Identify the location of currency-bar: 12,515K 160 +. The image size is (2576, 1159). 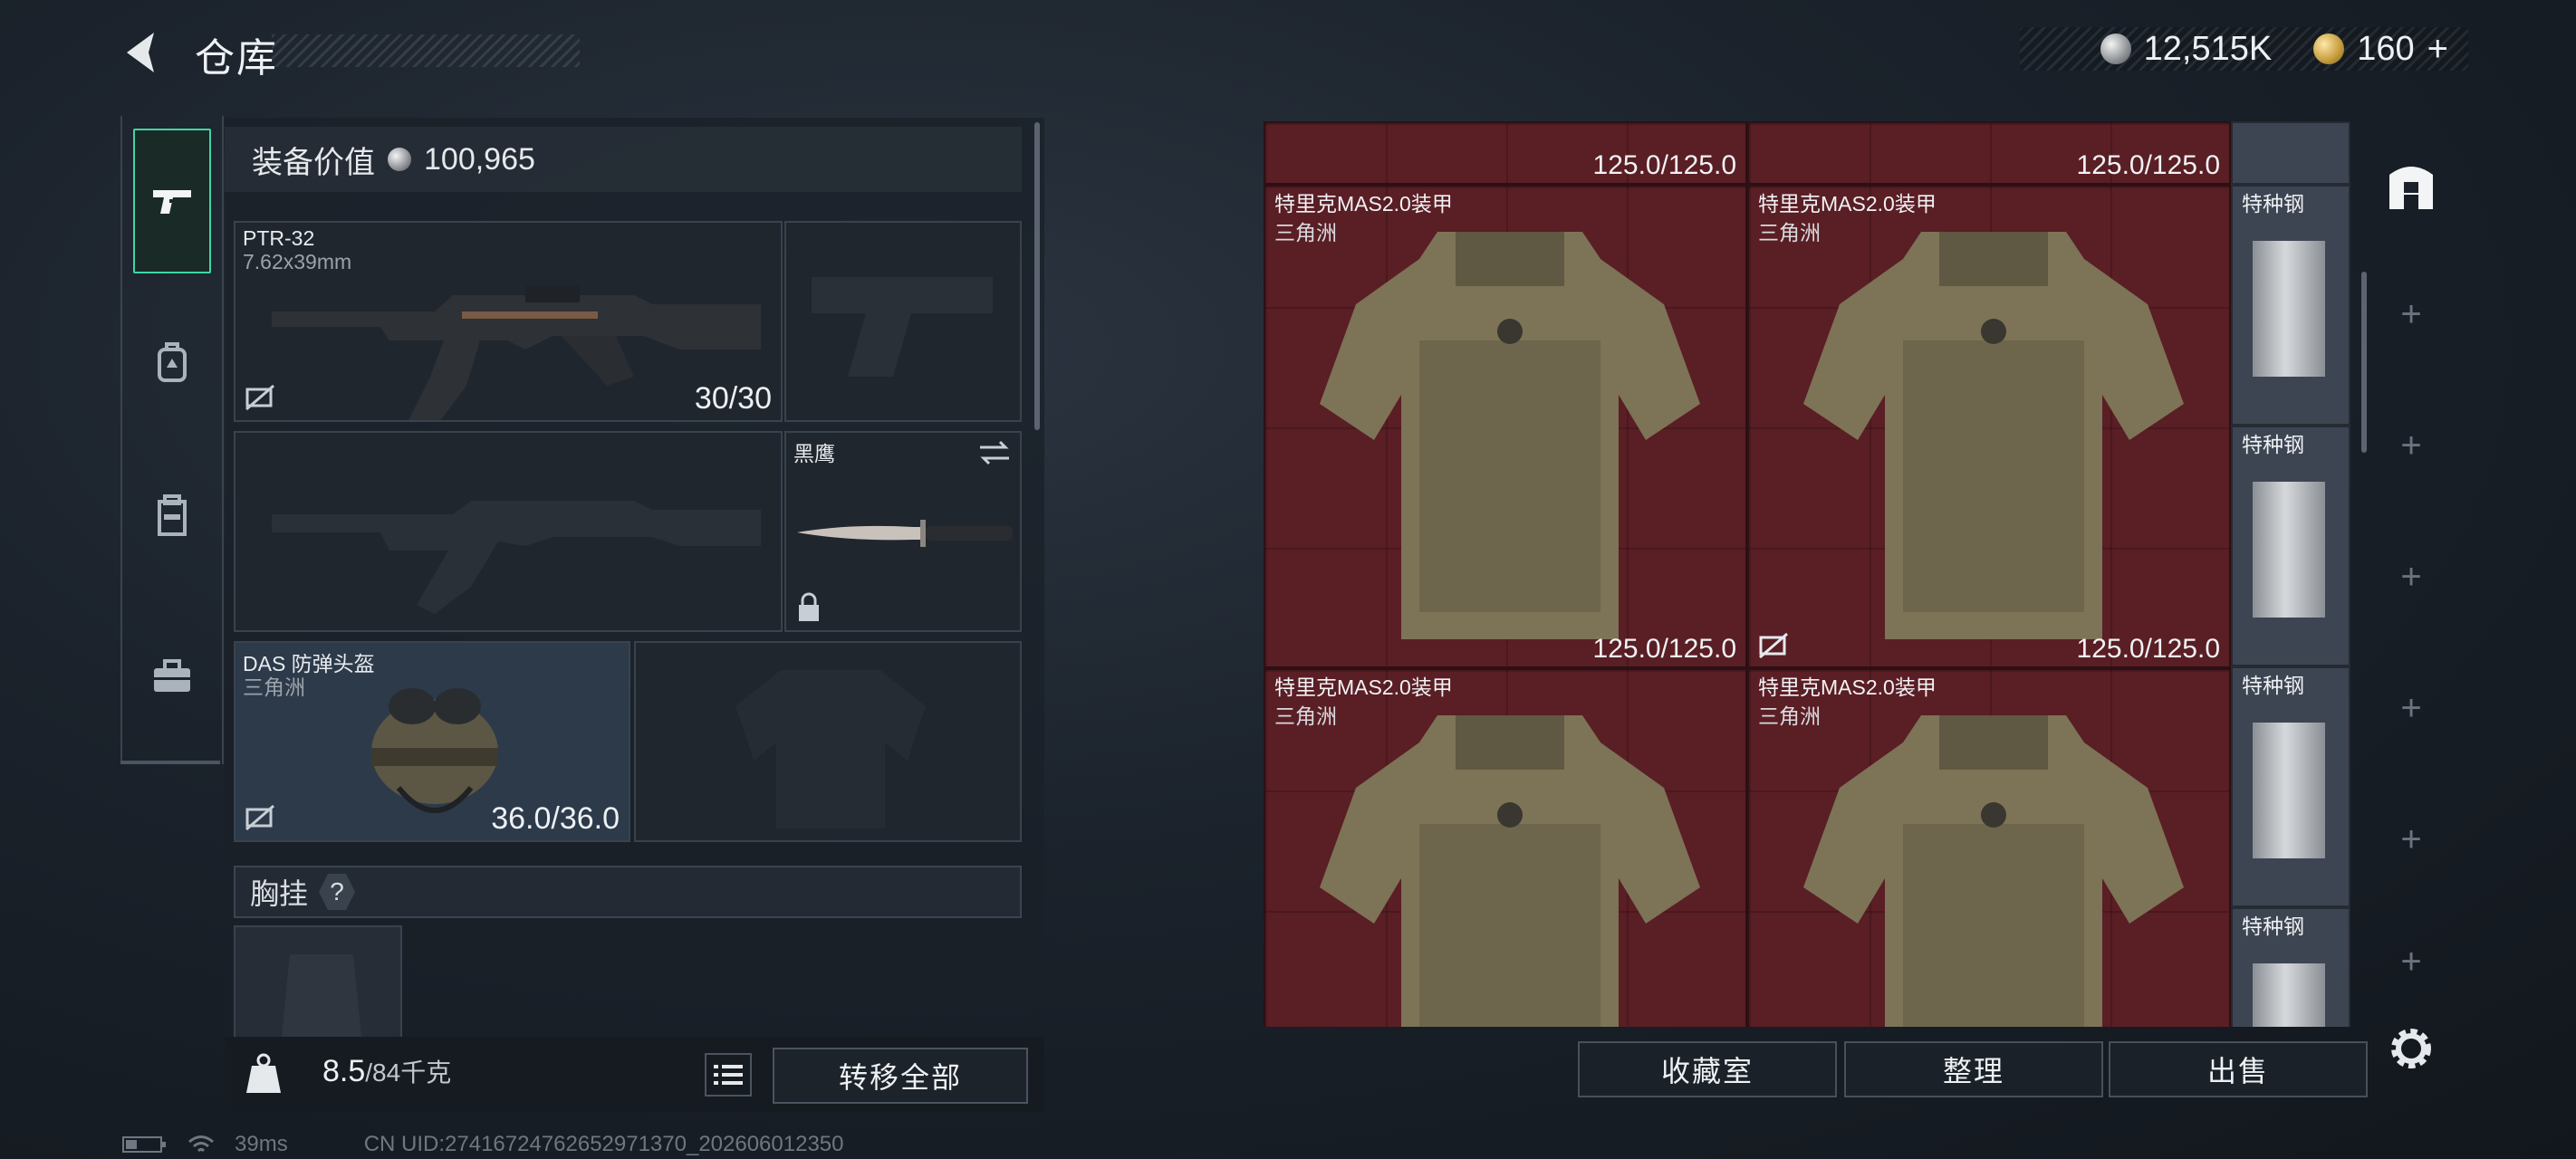
(2244, 49).